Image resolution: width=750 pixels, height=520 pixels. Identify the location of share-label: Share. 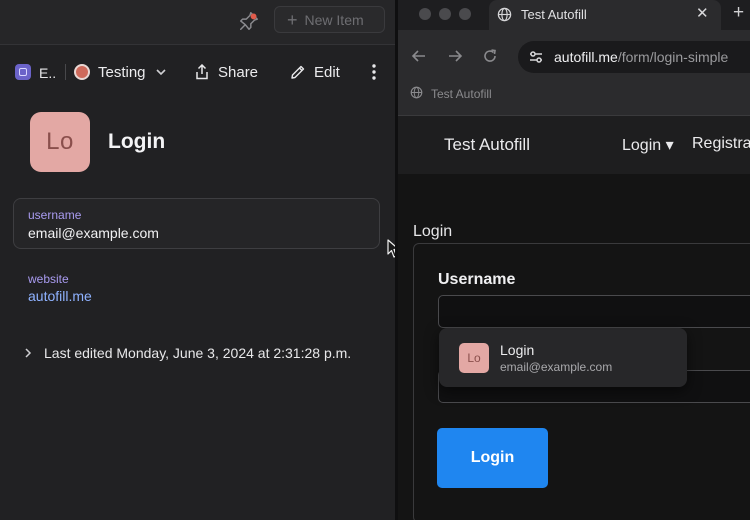
(238, 72).